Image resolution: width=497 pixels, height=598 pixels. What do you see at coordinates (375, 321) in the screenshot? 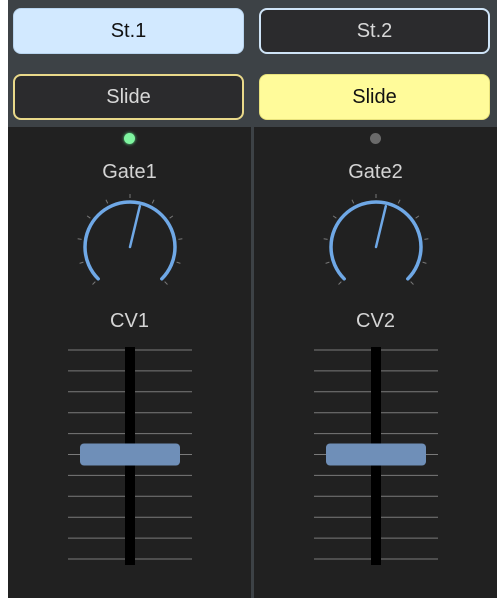
I see `cv-label-2: CV2` at bounding box center [375, 321].